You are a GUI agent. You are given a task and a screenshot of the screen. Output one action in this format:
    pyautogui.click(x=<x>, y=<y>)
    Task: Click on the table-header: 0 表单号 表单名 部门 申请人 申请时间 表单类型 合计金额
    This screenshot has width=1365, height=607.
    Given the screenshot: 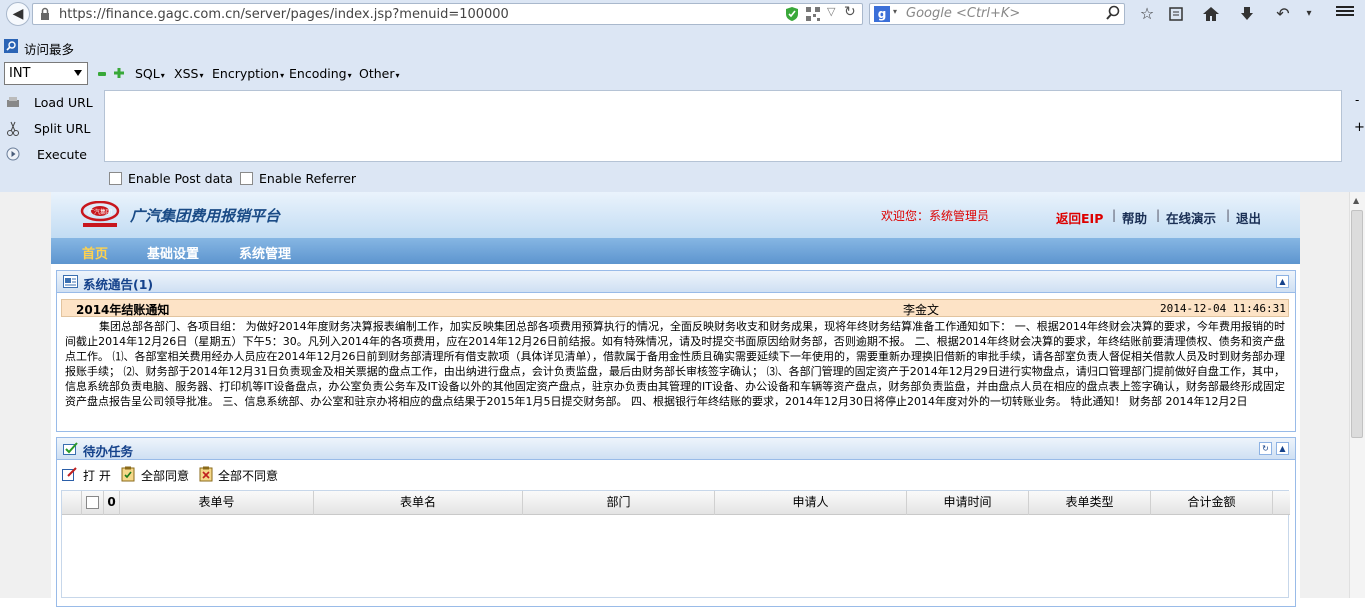 What is the action you would take?
    pyautogui.click(x=676, y=503)
    